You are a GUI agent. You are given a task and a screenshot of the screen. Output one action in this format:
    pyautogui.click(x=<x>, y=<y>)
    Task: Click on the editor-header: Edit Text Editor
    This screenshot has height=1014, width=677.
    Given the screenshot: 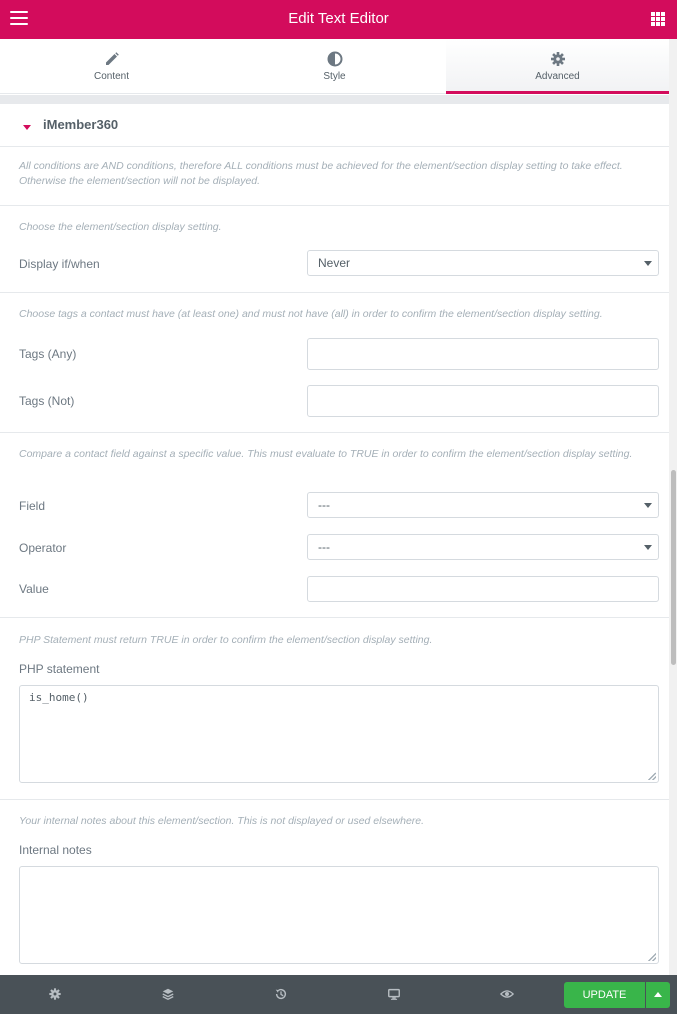 What is the action you would take?
    pyautogui.click(x=338, y=19)
    